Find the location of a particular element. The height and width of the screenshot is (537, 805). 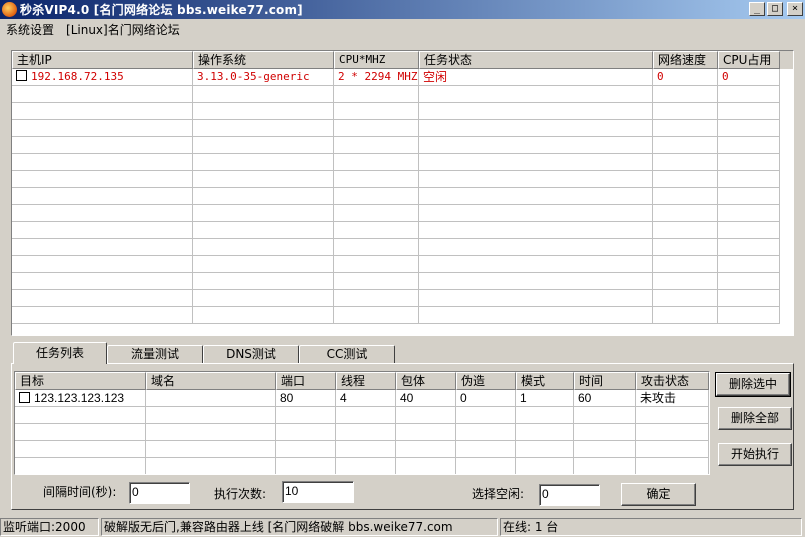

window-title: 秒杀VIP4.0 [名门网络论坛 bbs.weike77.com] is located at coordinates (161, 10).